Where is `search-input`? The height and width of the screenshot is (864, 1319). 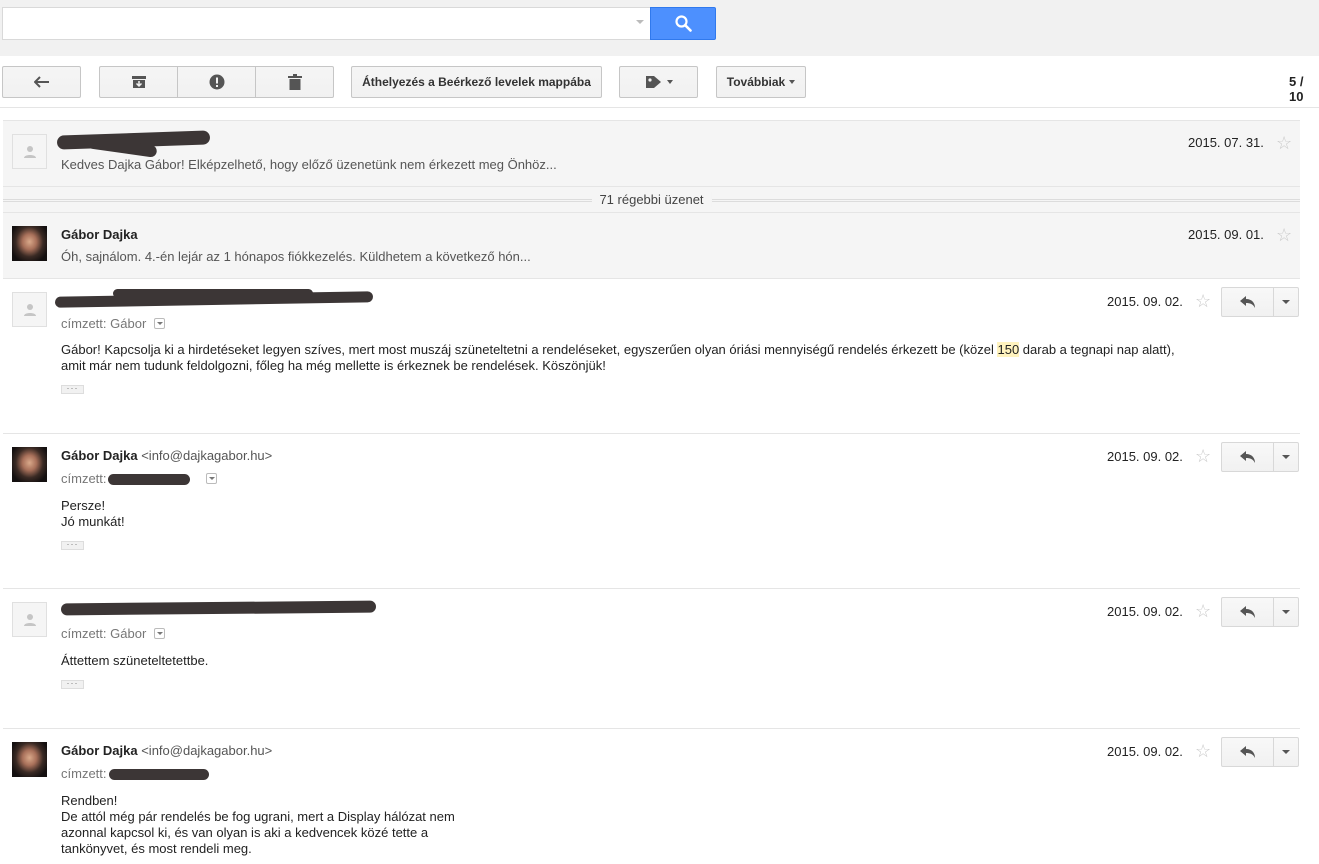
search-input is located at coordinates (326, 23).